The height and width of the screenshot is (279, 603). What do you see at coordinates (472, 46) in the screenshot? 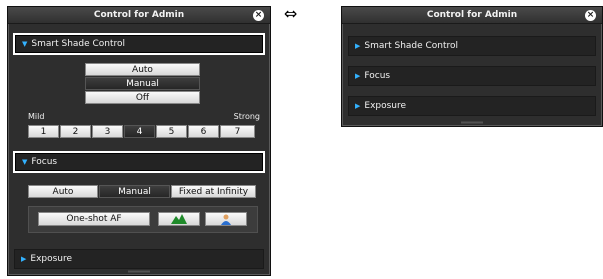
I see `smart-shade-header: ▶ Smart Shade Control` at bounding box center [472, 46].